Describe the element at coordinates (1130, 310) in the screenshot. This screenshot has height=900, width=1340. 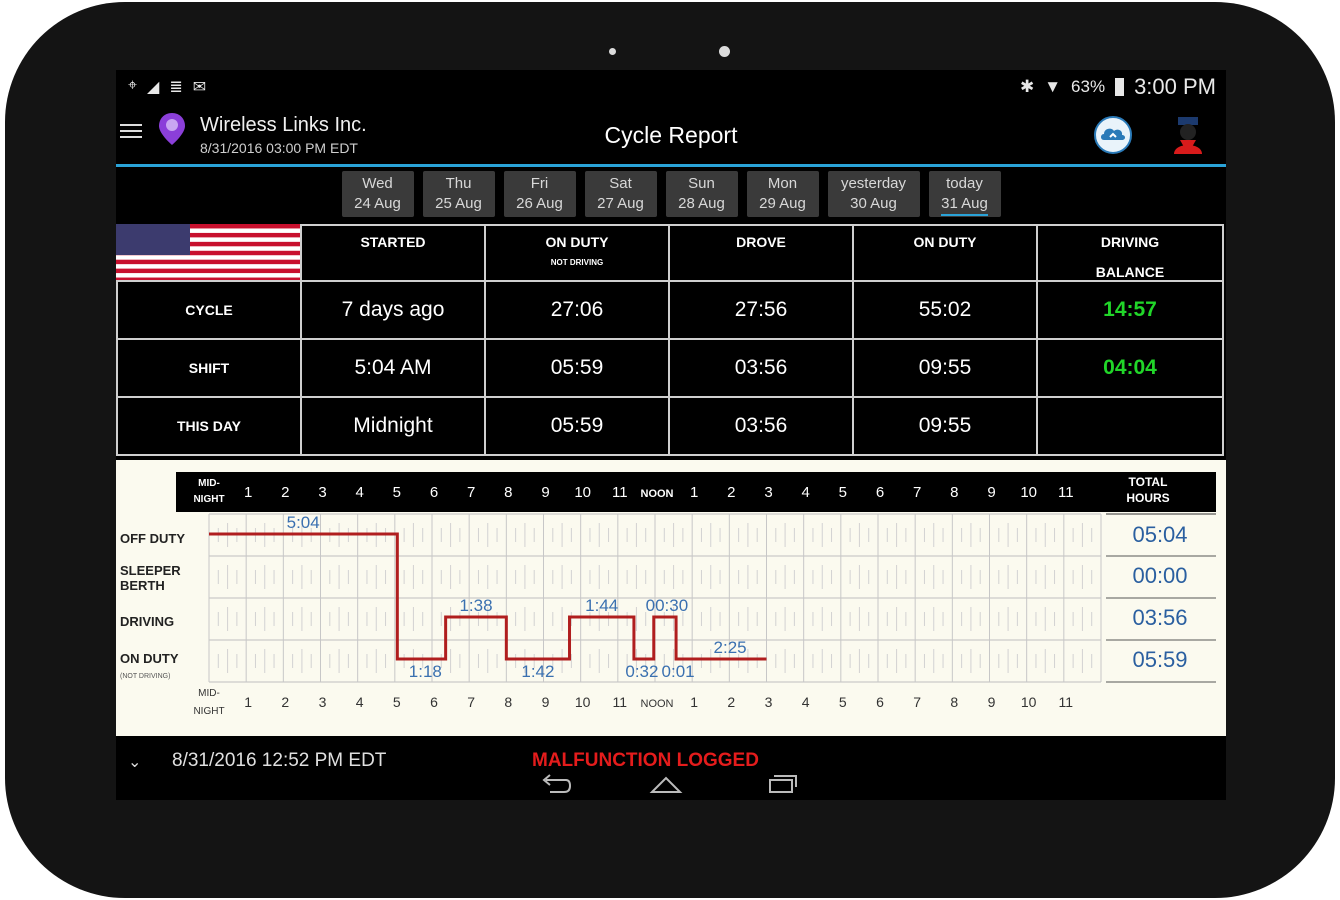
I see `cycle-driving-balance: 14:57` at that location.